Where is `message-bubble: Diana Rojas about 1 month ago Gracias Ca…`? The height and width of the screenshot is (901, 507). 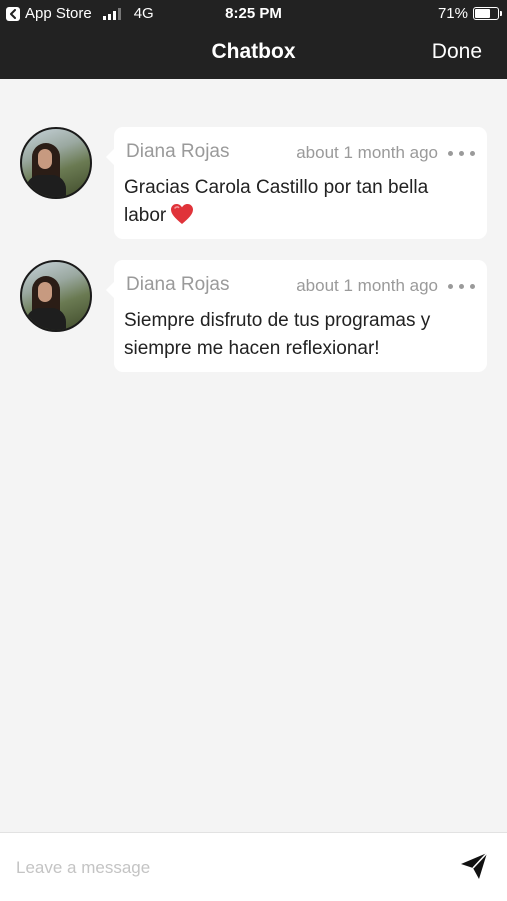
message-bubble: Diana Rojas about 1 month ago Gracias Ca… is located at coordinates (296, 183).